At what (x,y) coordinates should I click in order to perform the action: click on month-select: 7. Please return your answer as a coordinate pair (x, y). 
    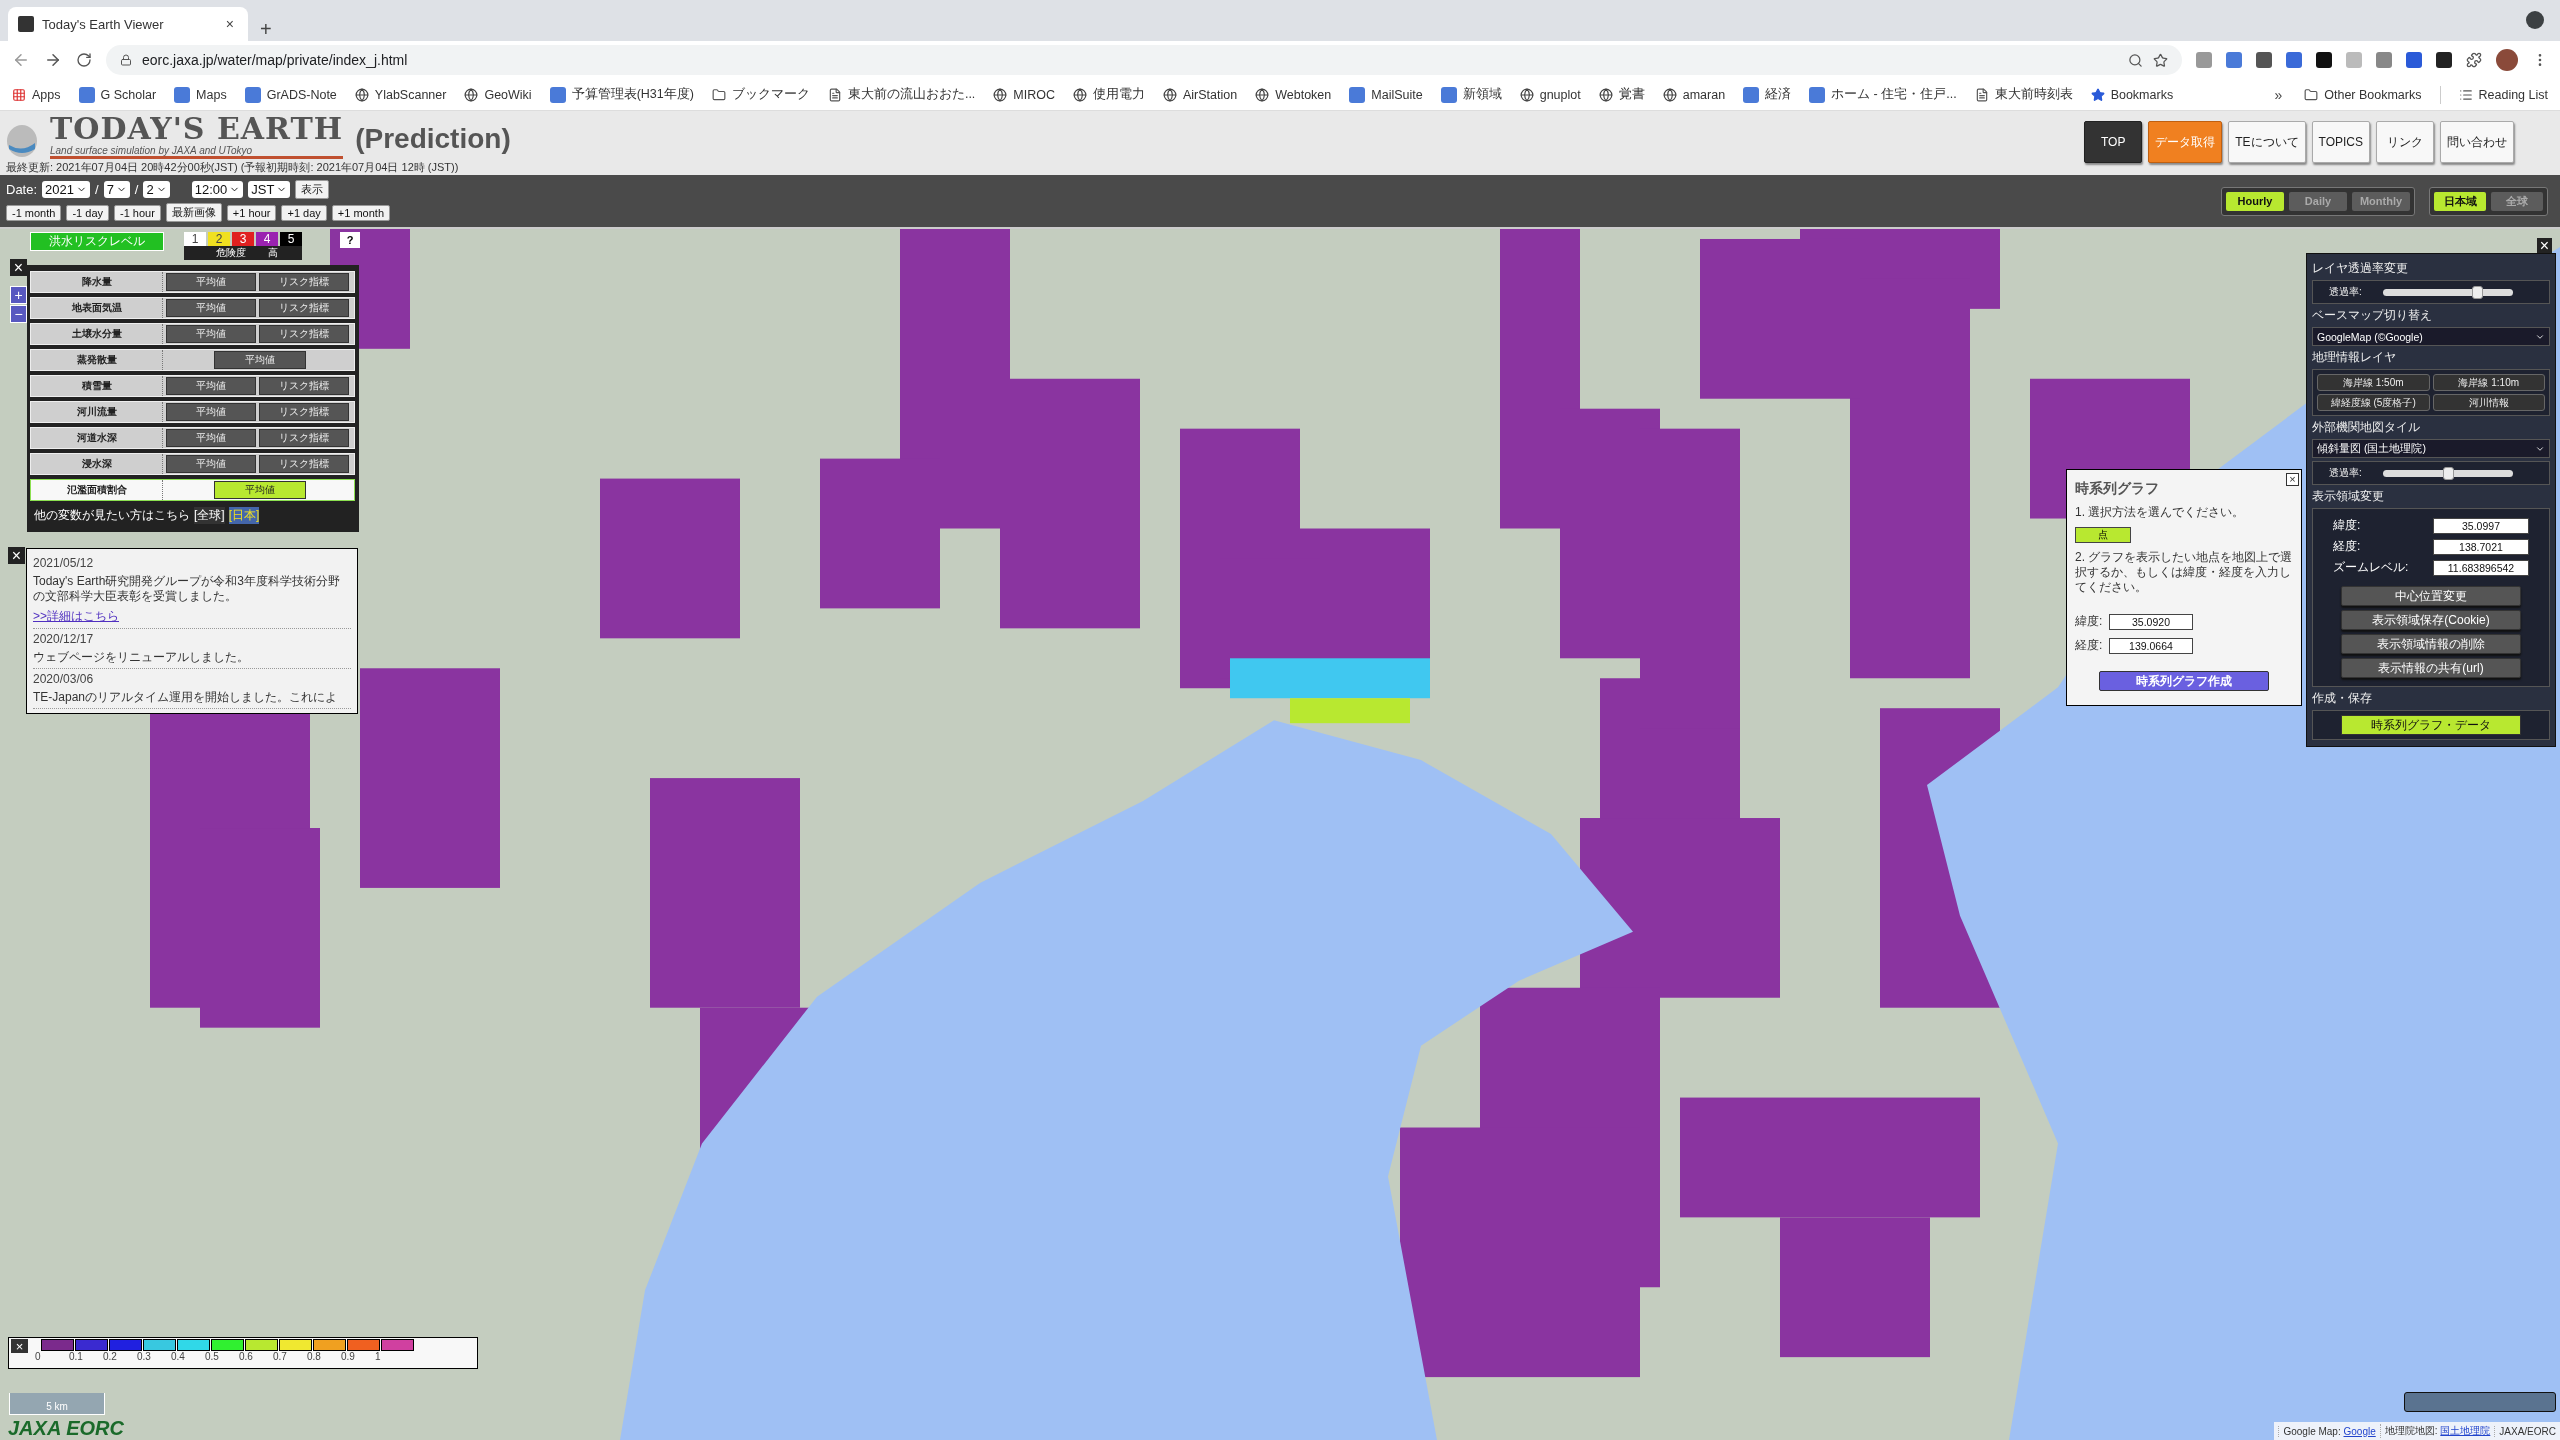
    Looking at the image, I should click on (116, 189).